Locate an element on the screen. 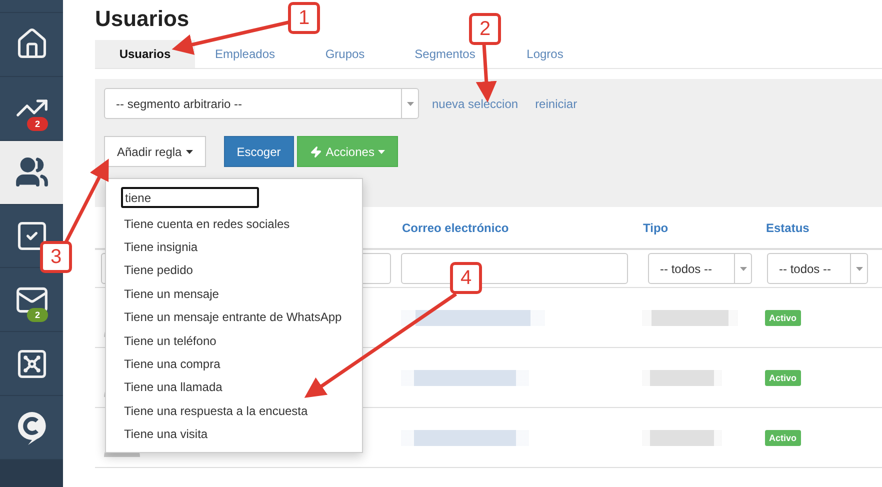 The width and height of the screenshot is (882, 487). sidebar-footer is located at coordinates (31, 473).